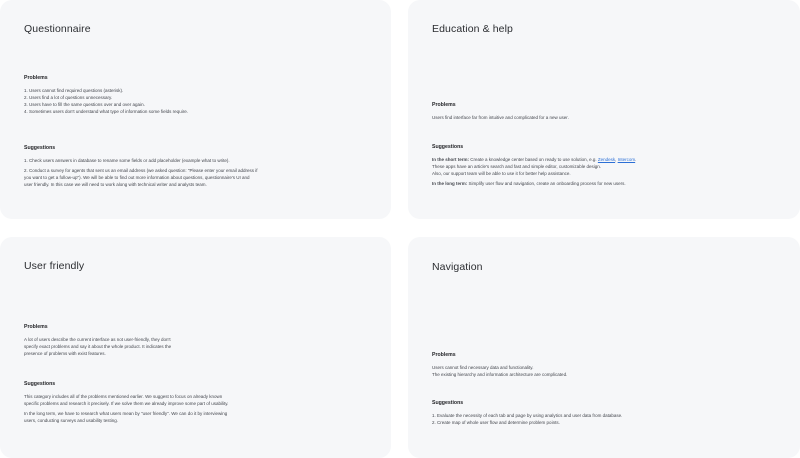 The image size is (800, 458). What do you see at coordinates (54, 266) in the screenshot?
I see `card-title: User friendly` at bounding box center [54, 266].